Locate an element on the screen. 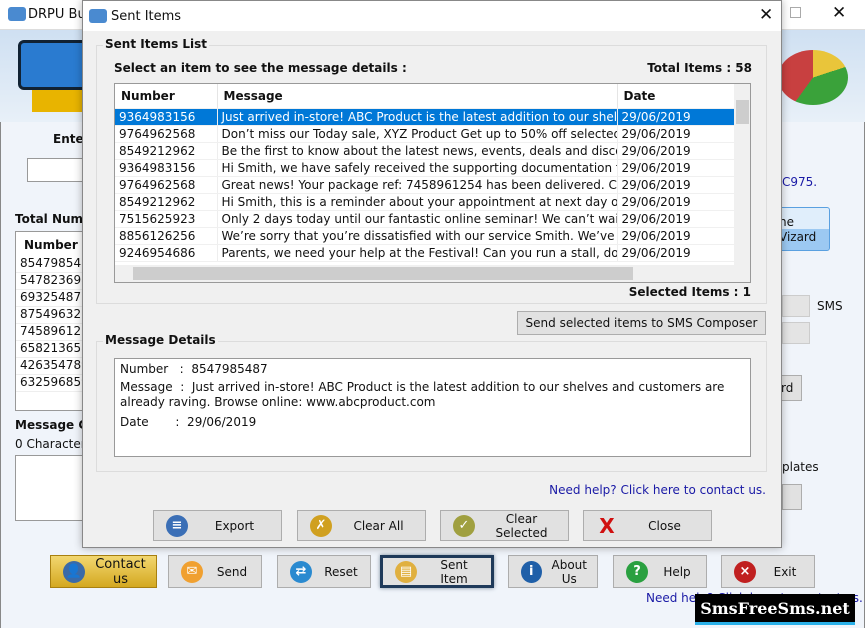 The width and height of the screenshot is (865, 628). contact-person-icon: 👤 is located at coordinates (74, 571).